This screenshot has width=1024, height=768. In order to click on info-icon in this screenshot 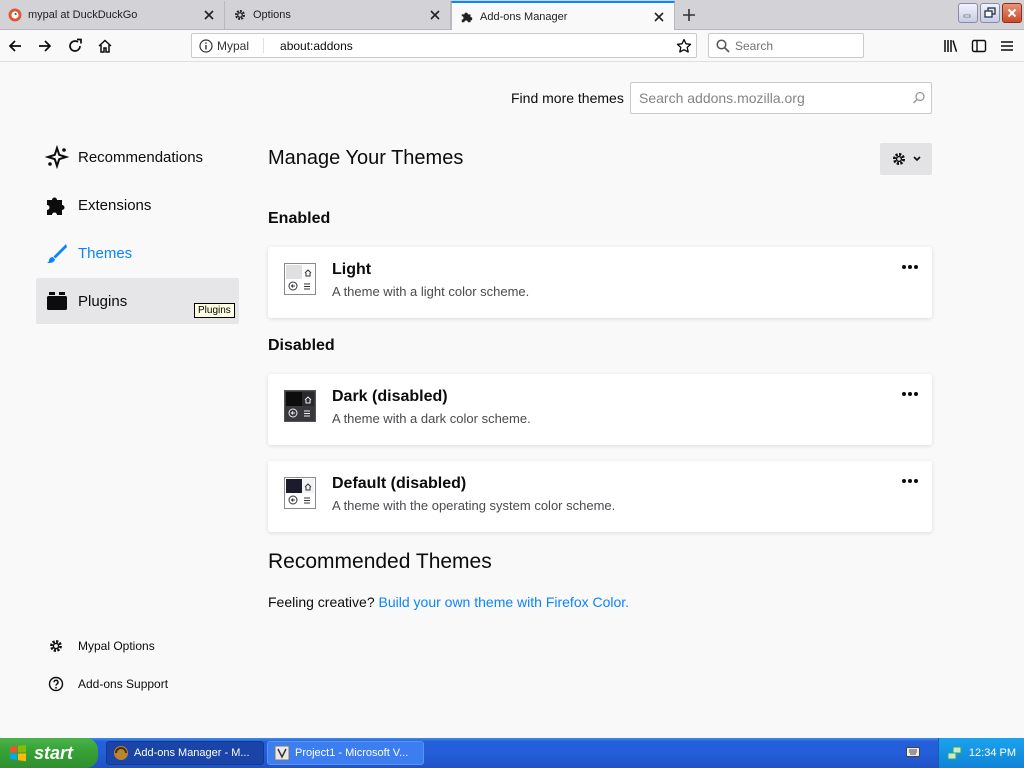, I will do `click(206, 45)`.